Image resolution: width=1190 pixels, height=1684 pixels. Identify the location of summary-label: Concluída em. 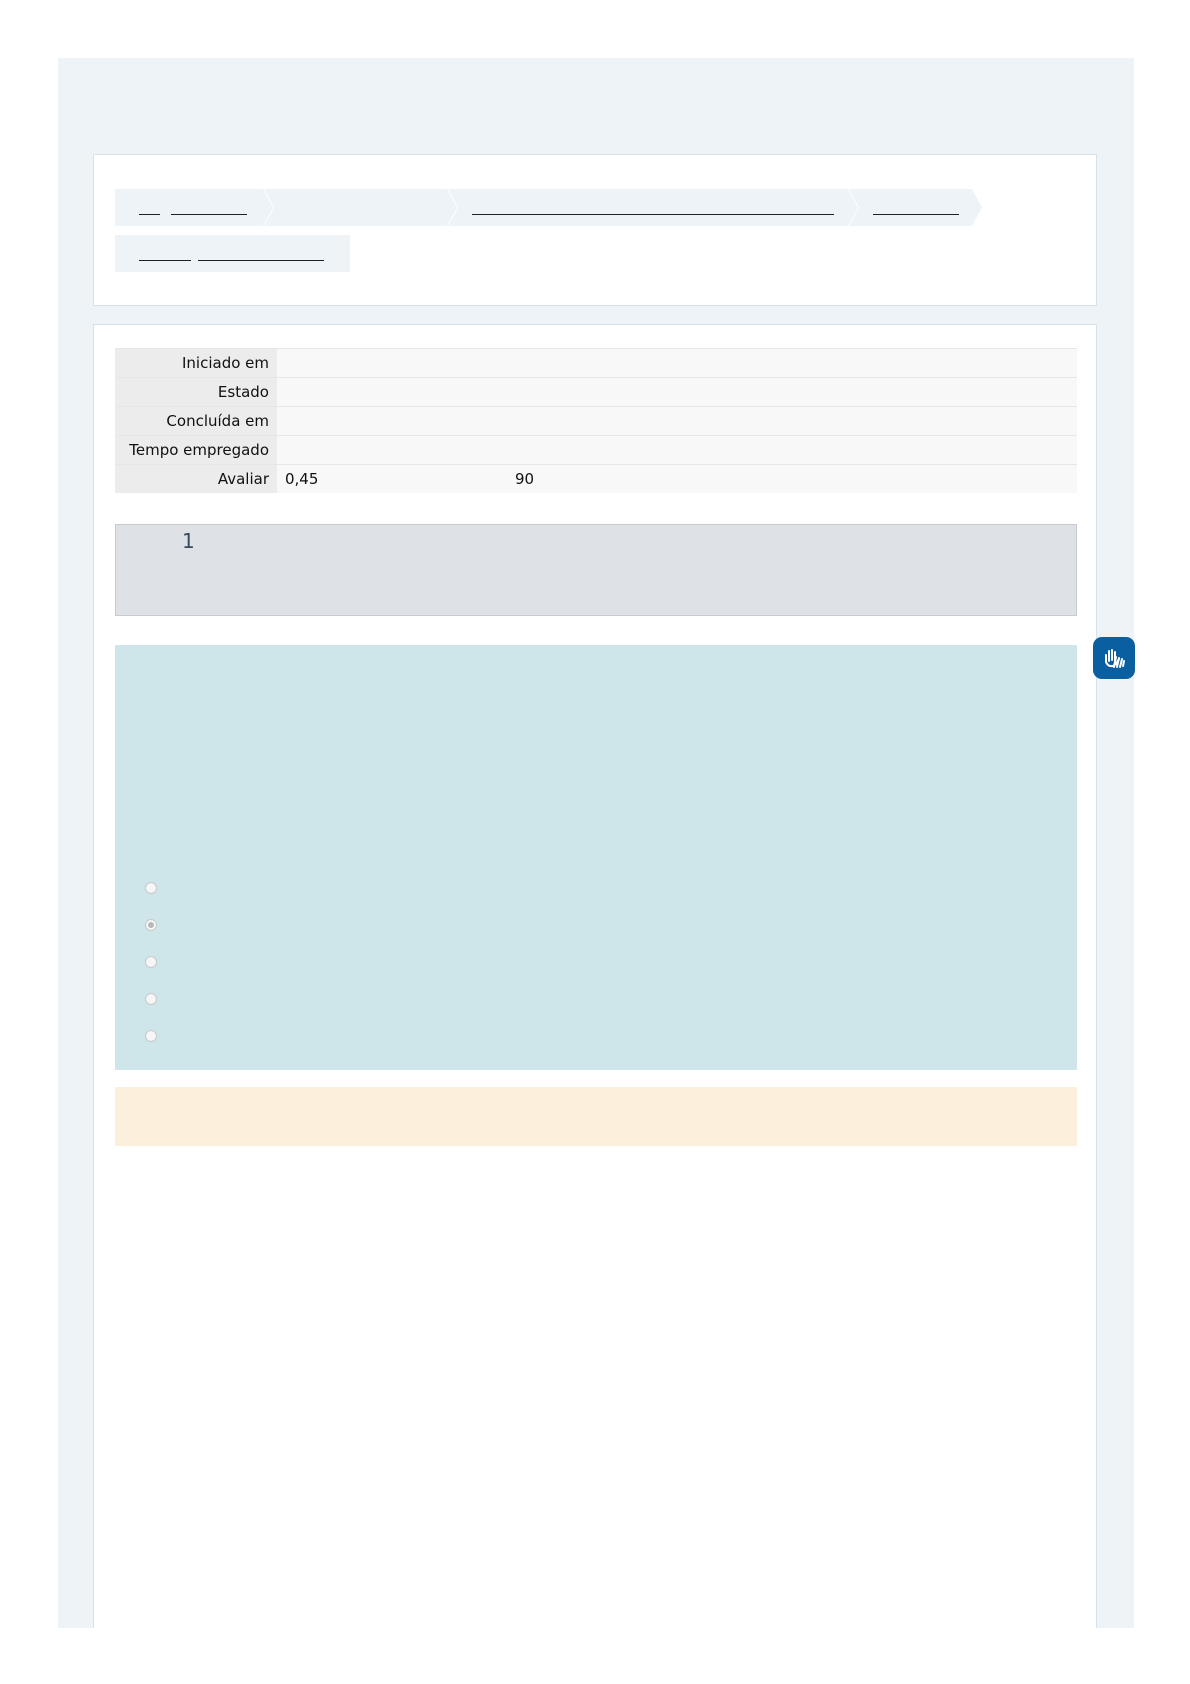
(196, 421).